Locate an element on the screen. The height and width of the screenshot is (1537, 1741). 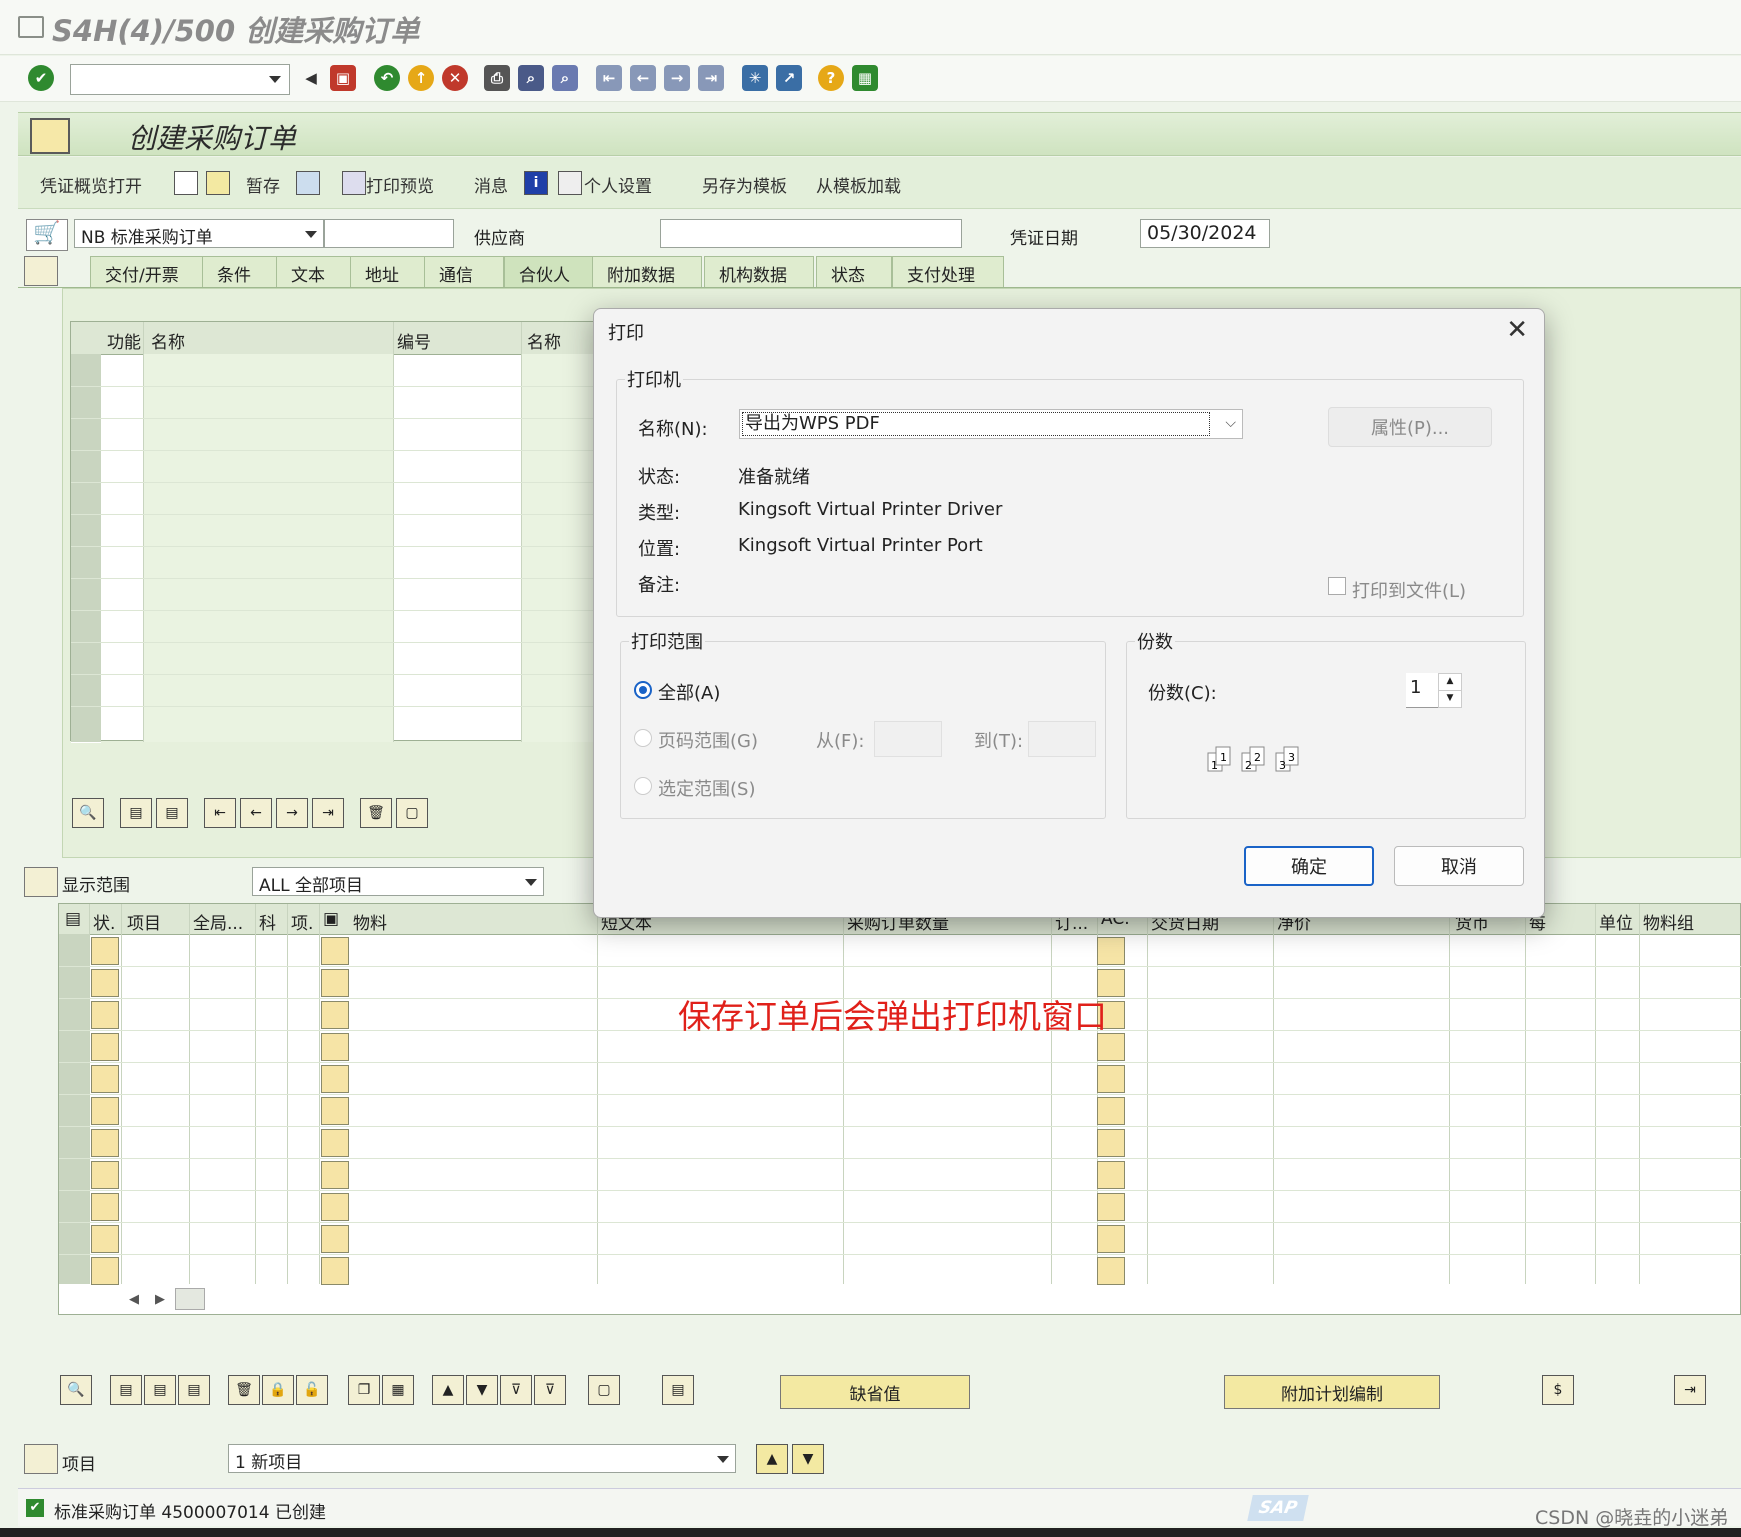
first-page-icon: ⇤ is located at coordinates (609, 78).